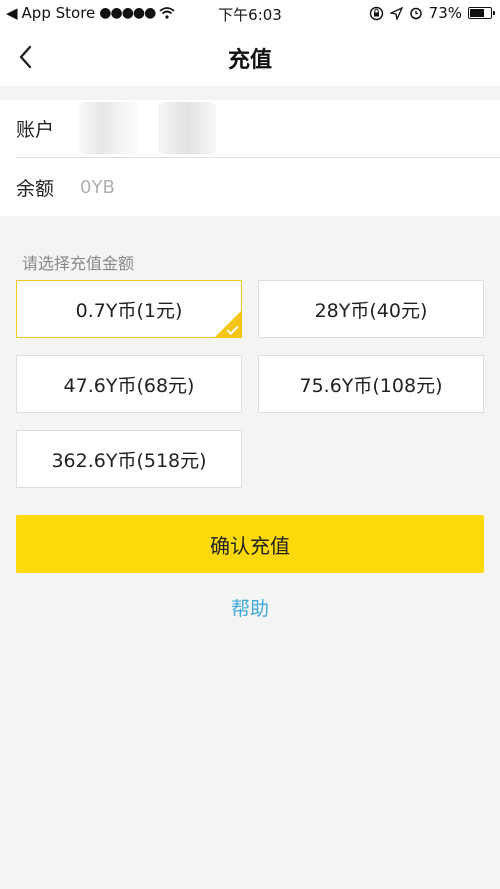 The width and height of the screenshot is (500, 889). What do you see at coordinates (376, 13) in the screenshot?
I see `rotation-lock-icon` at bounding box center [376, 13].